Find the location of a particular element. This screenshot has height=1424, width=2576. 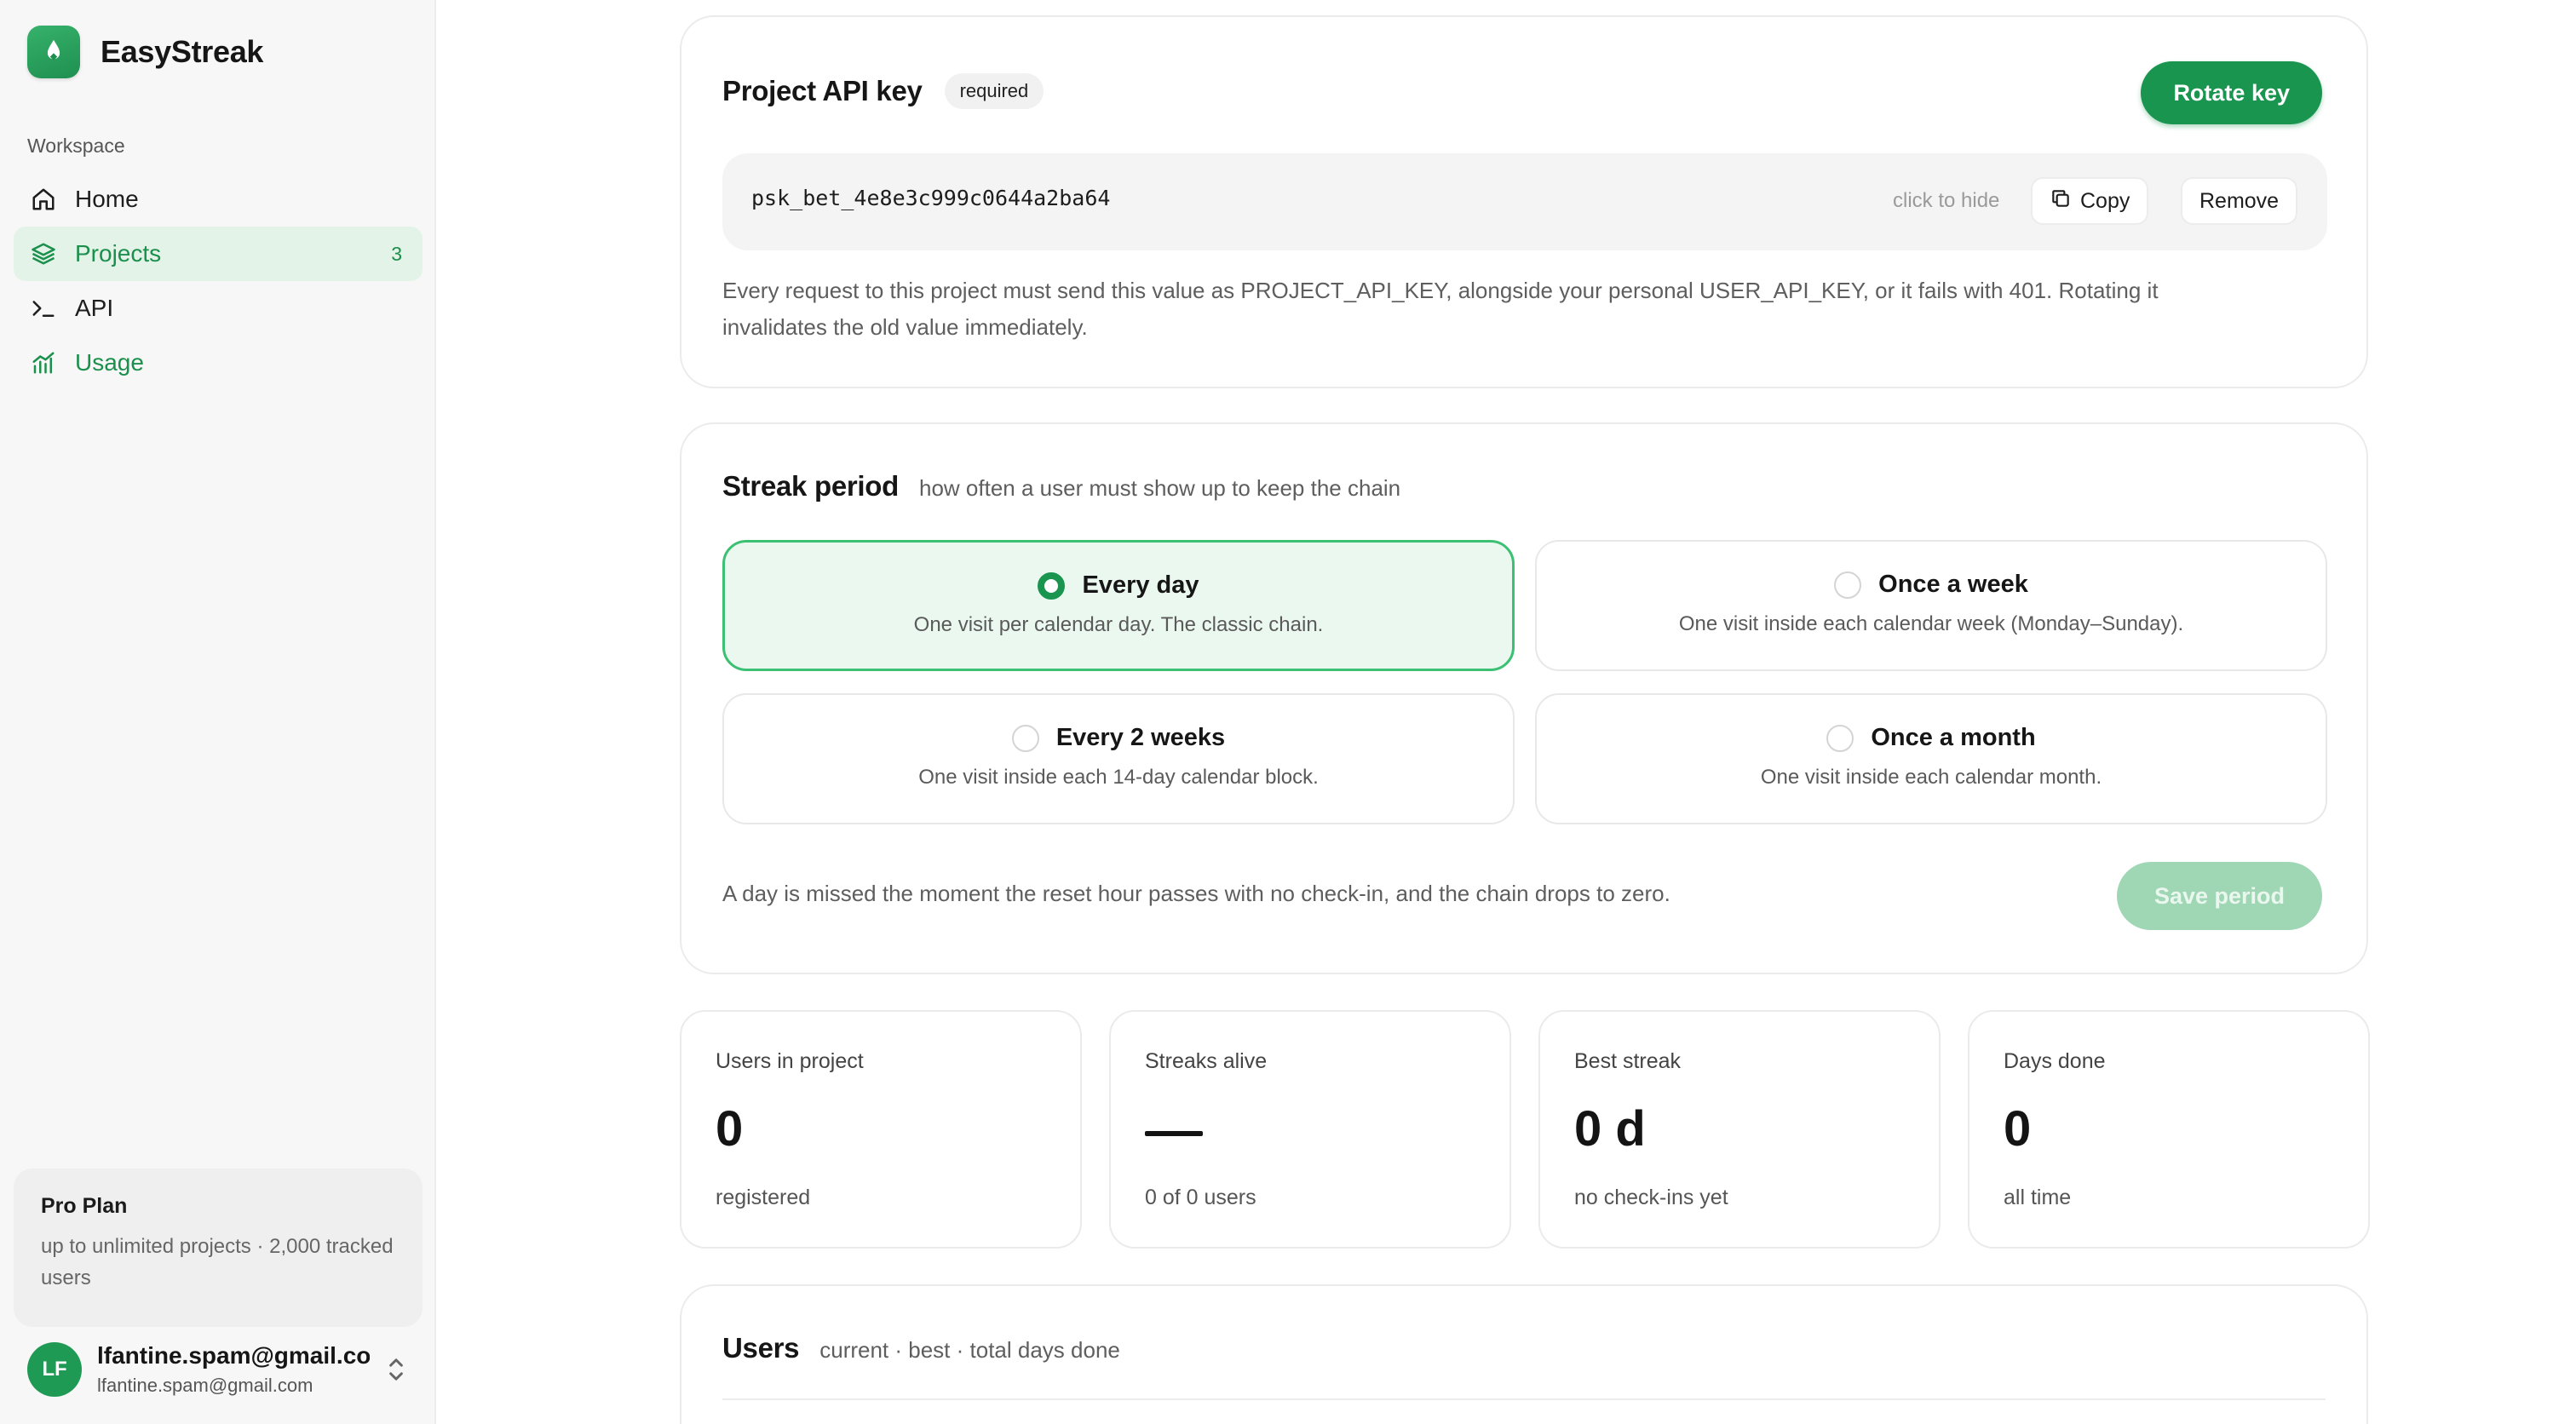

stat-subtext: 0 of 0 users is located at coordinates (1200, 1198).